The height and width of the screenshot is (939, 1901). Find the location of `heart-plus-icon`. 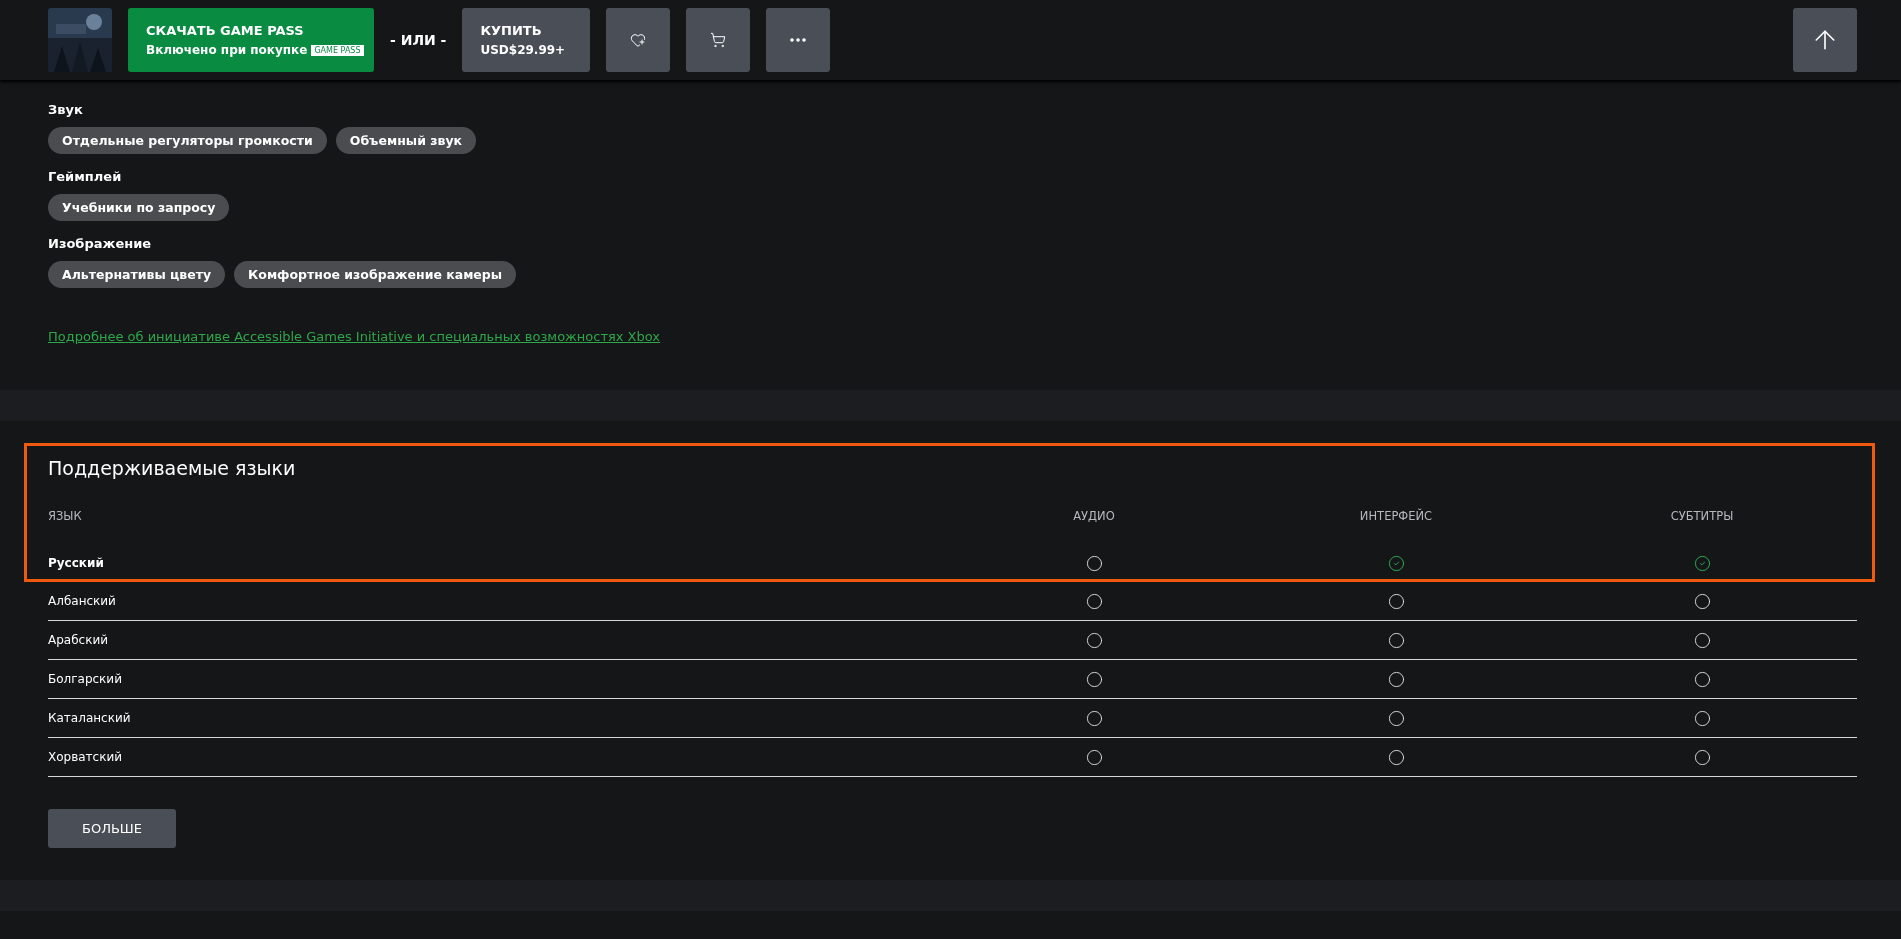

heart-plus-icon is located at coordinates (638, 40).